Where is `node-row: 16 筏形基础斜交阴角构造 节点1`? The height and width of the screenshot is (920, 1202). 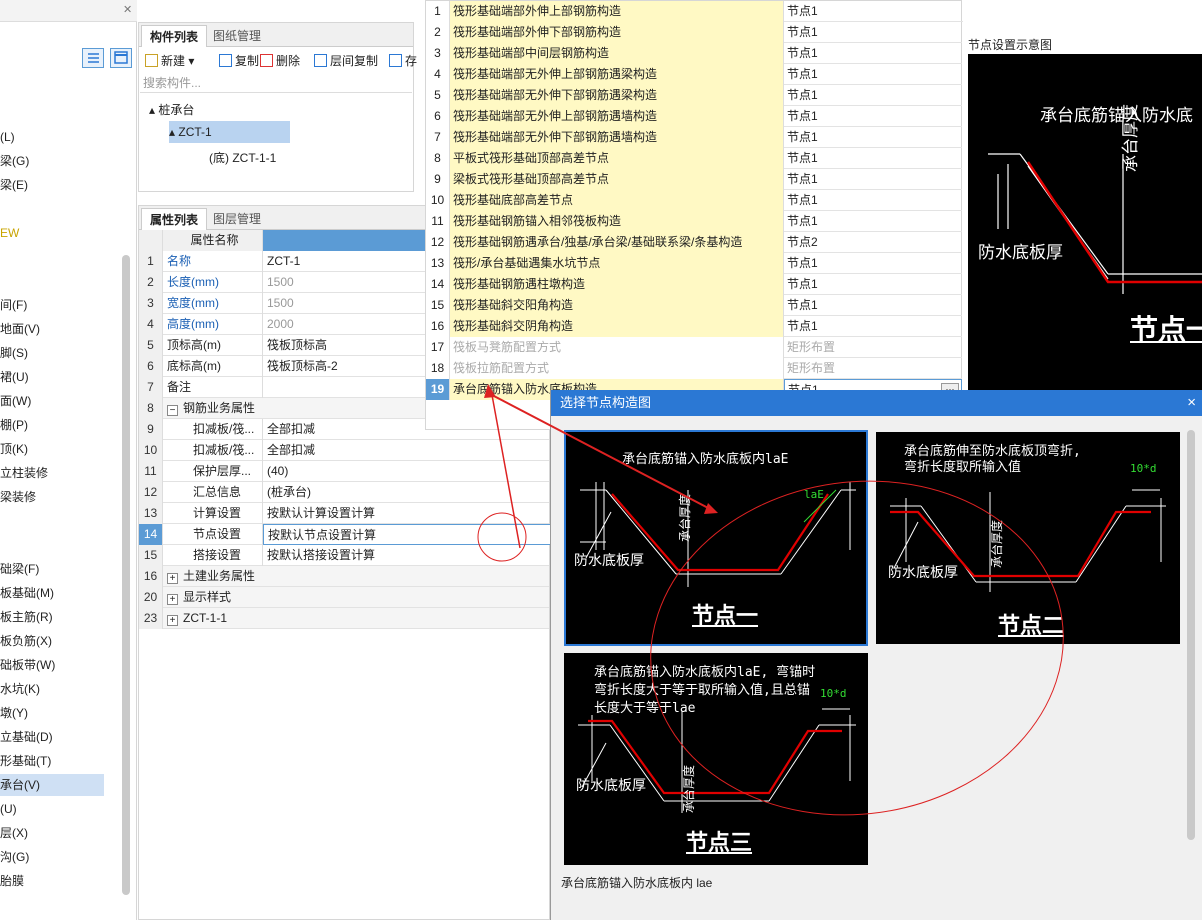
node-row: 16 筏形基础斜交阴角构造 节点1 is located at coordinates (694, 326).